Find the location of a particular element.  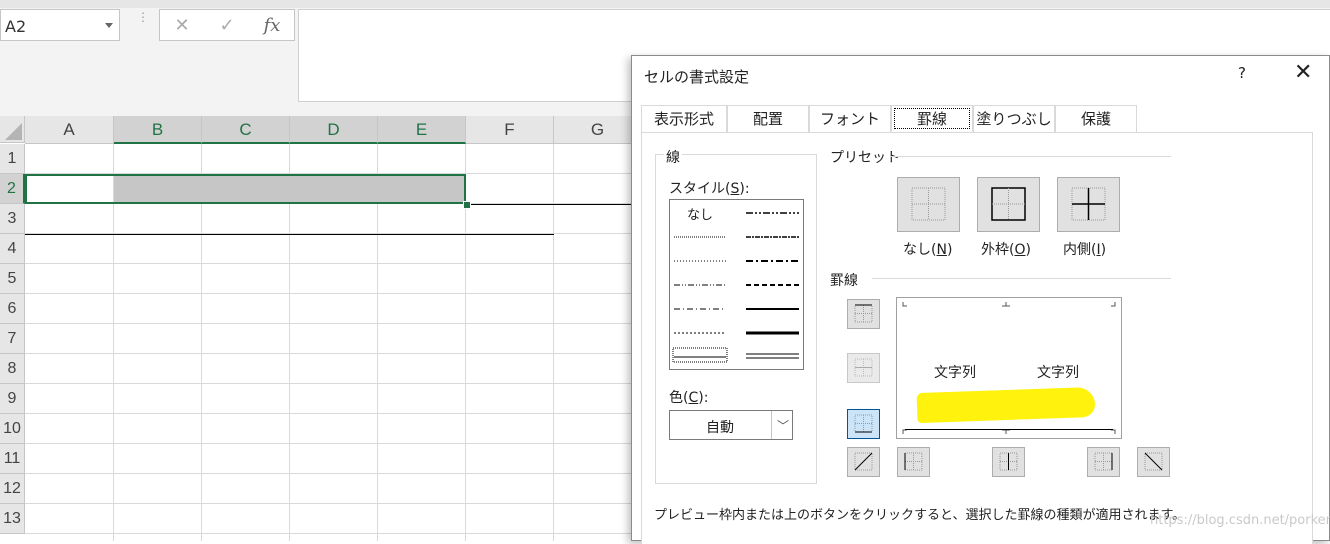

row-header-4: 4 is located at coordinates (12, 249).